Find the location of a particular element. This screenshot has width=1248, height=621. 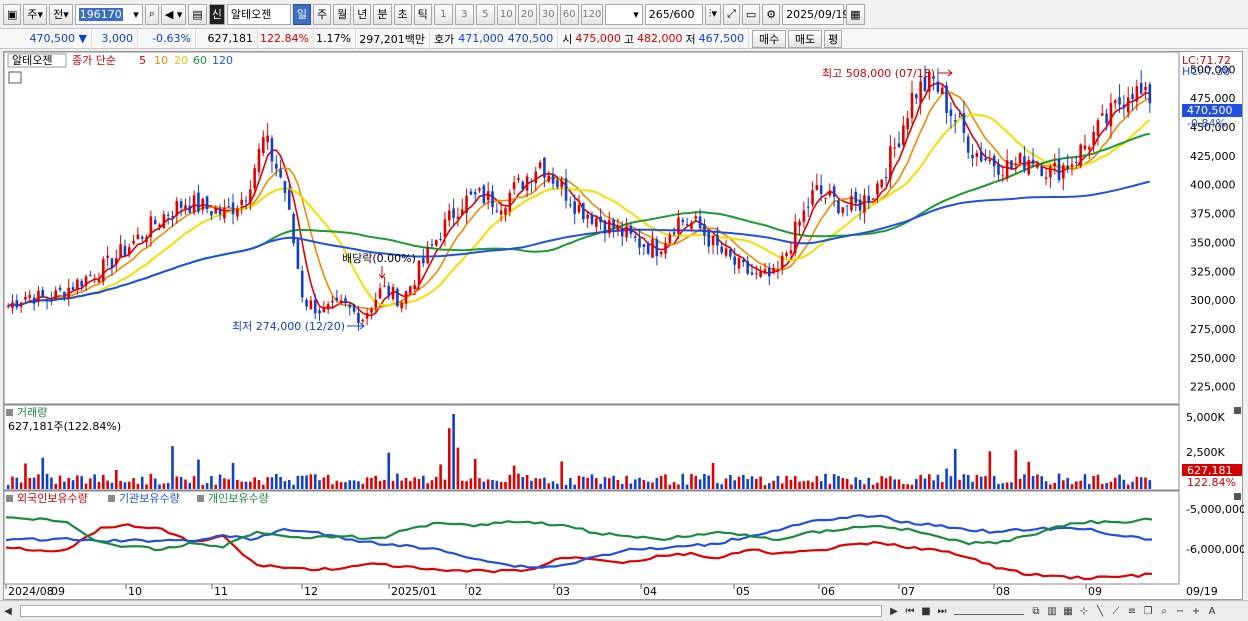

horizontal-scrollbar is located at coordinates (451, 611).